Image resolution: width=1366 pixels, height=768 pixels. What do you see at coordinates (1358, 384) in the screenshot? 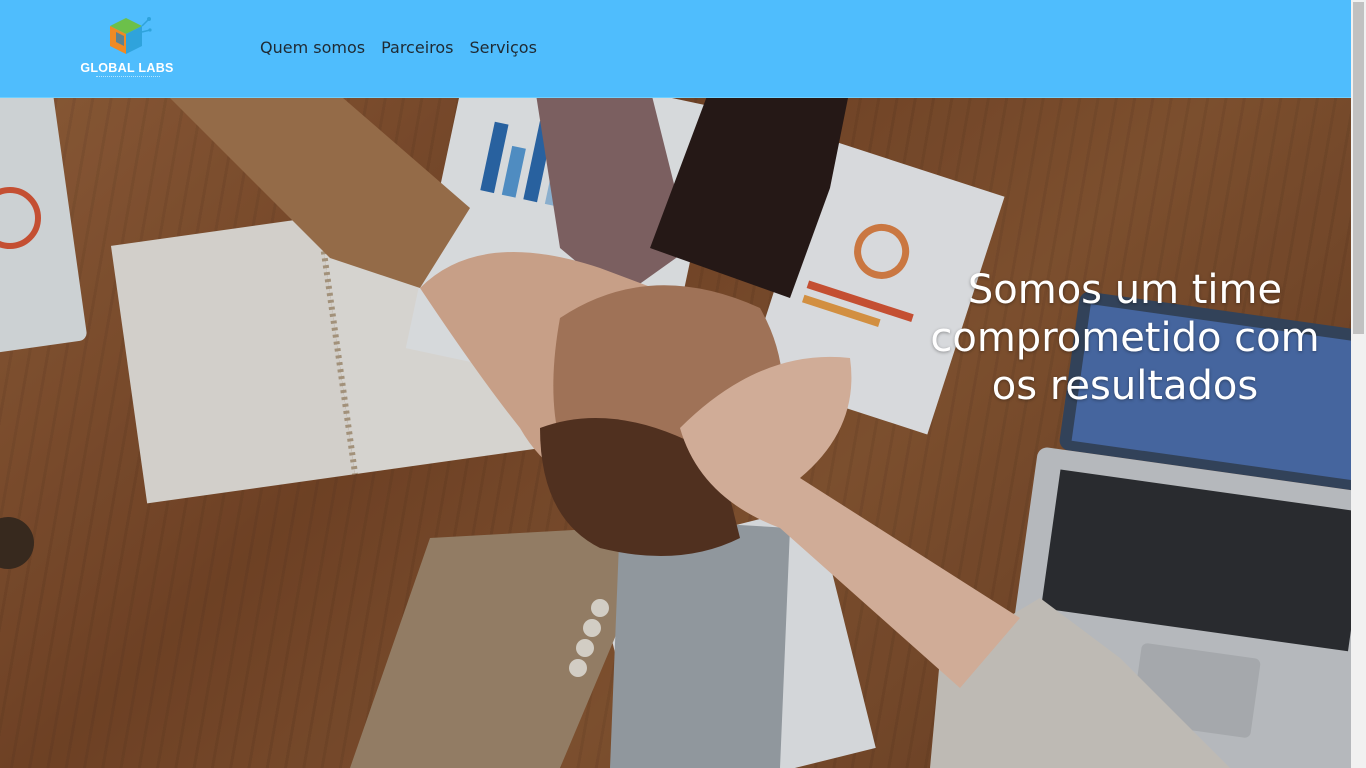
I see `vertical-scrollbar` at bounding box center [1358, 384].